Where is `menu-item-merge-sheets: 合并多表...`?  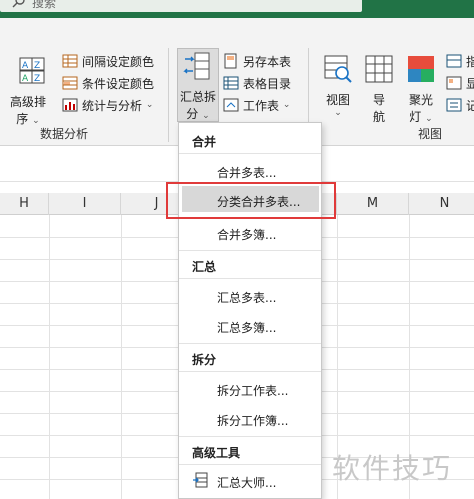 menu-item-merge-sheets: 合并多表... is located at coordinates (267, 172).